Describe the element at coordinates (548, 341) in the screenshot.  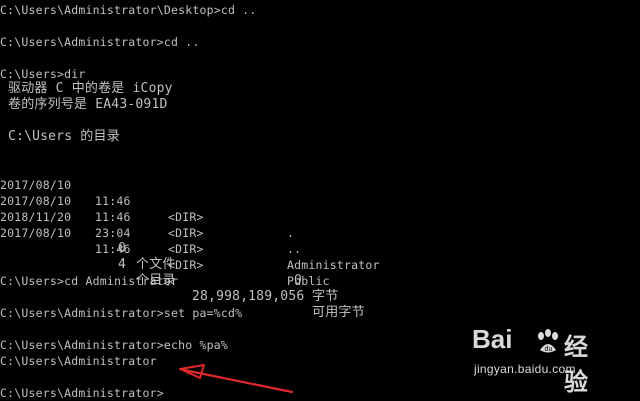
I see `paw-icon: du` at that location.